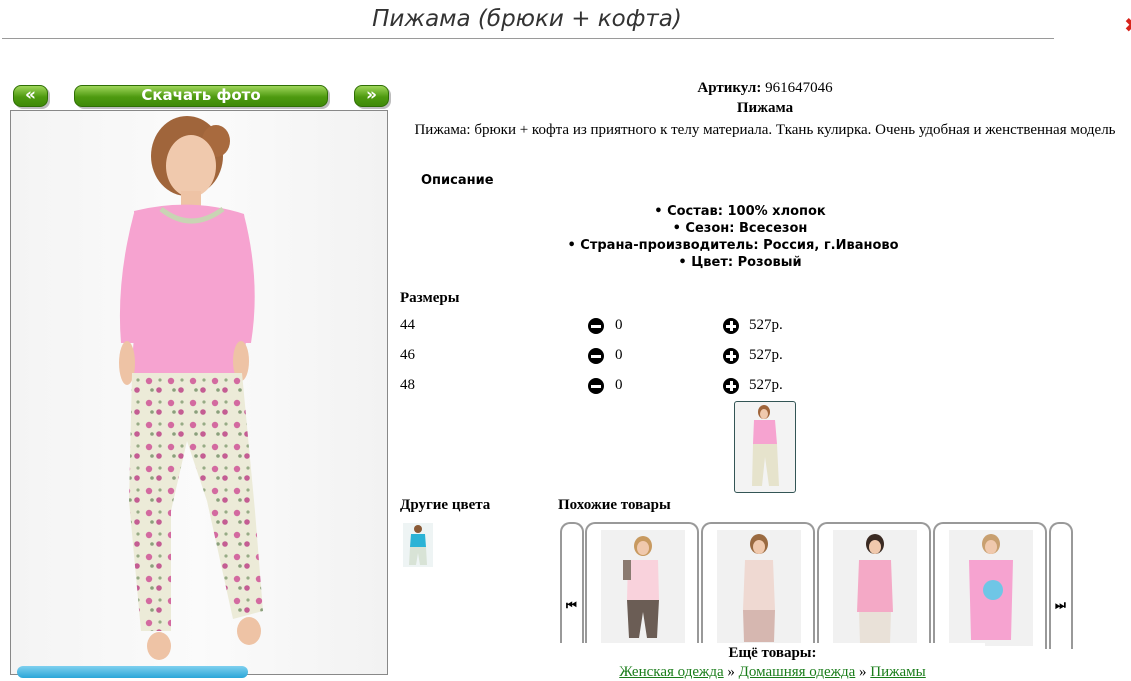 The image size is (1131, 681). I want to click on other-color-image, so click(418, 545).